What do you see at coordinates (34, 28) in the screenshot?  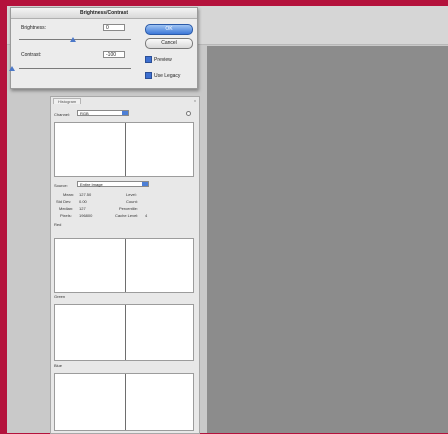 I see `brightness-label: Brightness:` at bounding box center [34, 28].